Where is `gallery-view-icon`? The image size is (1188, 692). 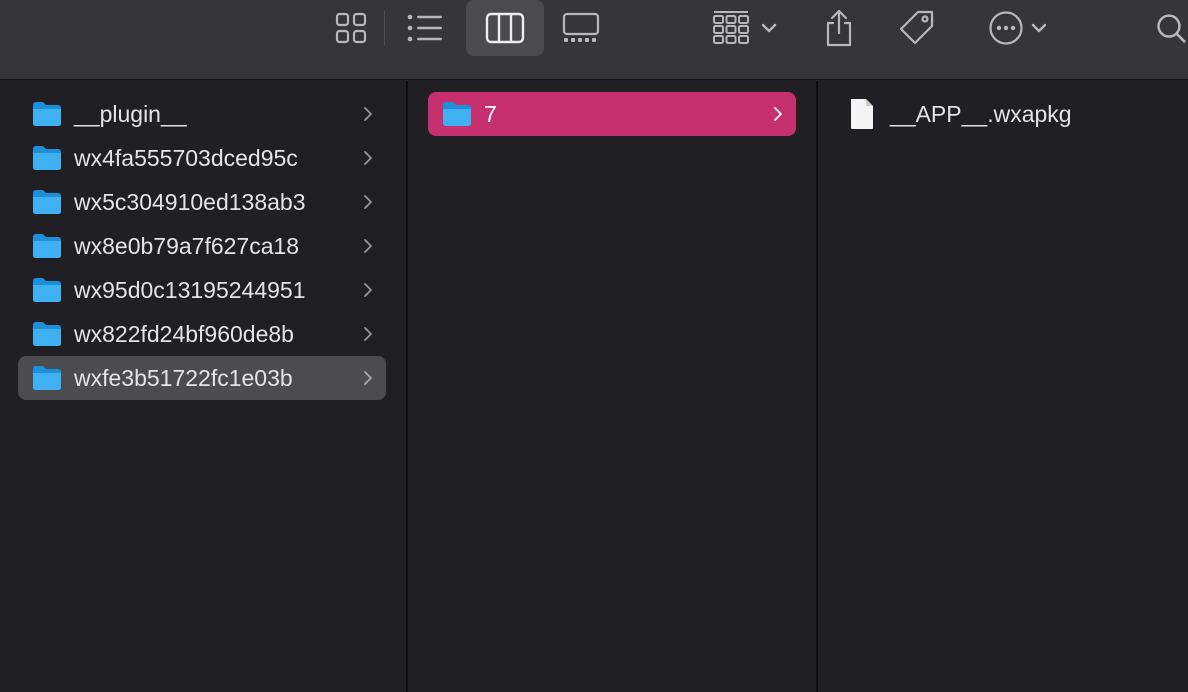
gallery-view-icon is located at coordinates (581, 27).